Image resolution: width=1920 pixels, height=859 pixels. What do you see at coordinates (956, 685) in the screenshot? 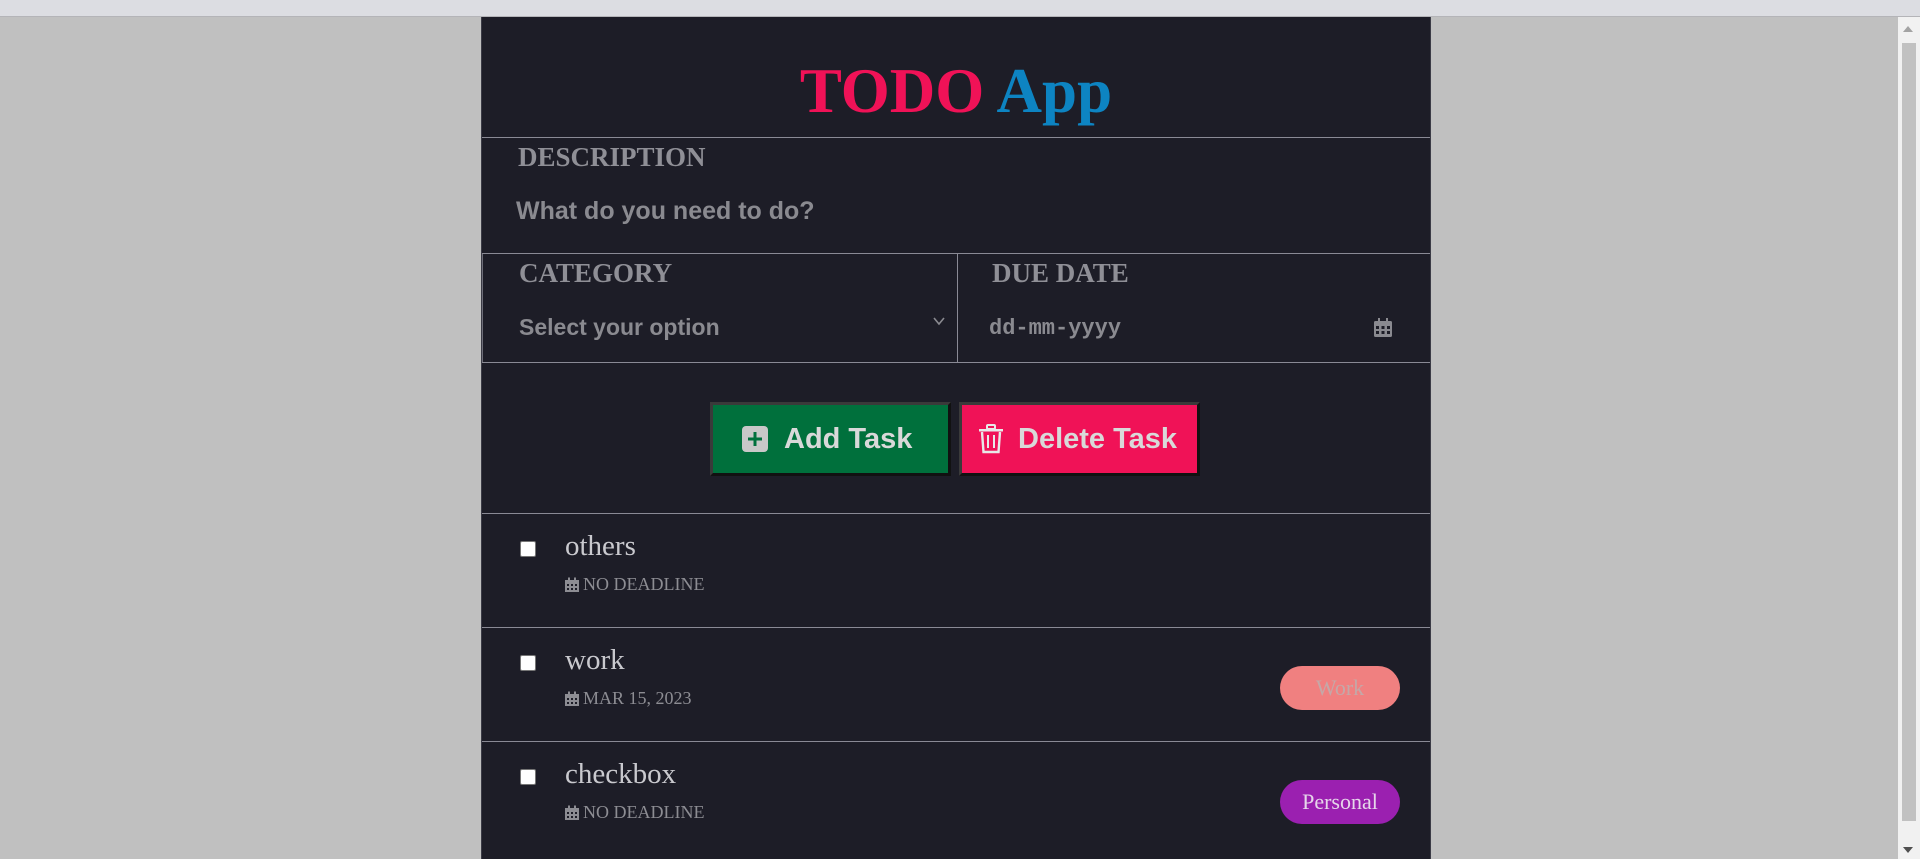
I see `task-item: work MAR 15, 2023 Work` at bounding box center [956, 685].